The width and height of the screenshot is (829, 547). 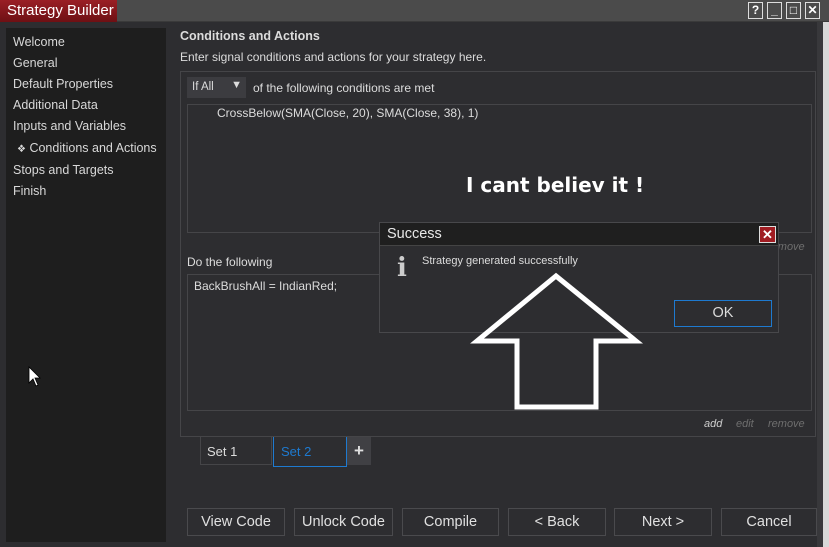 I want to click on mouse-cursor-icon, so click(x=34, y=376).